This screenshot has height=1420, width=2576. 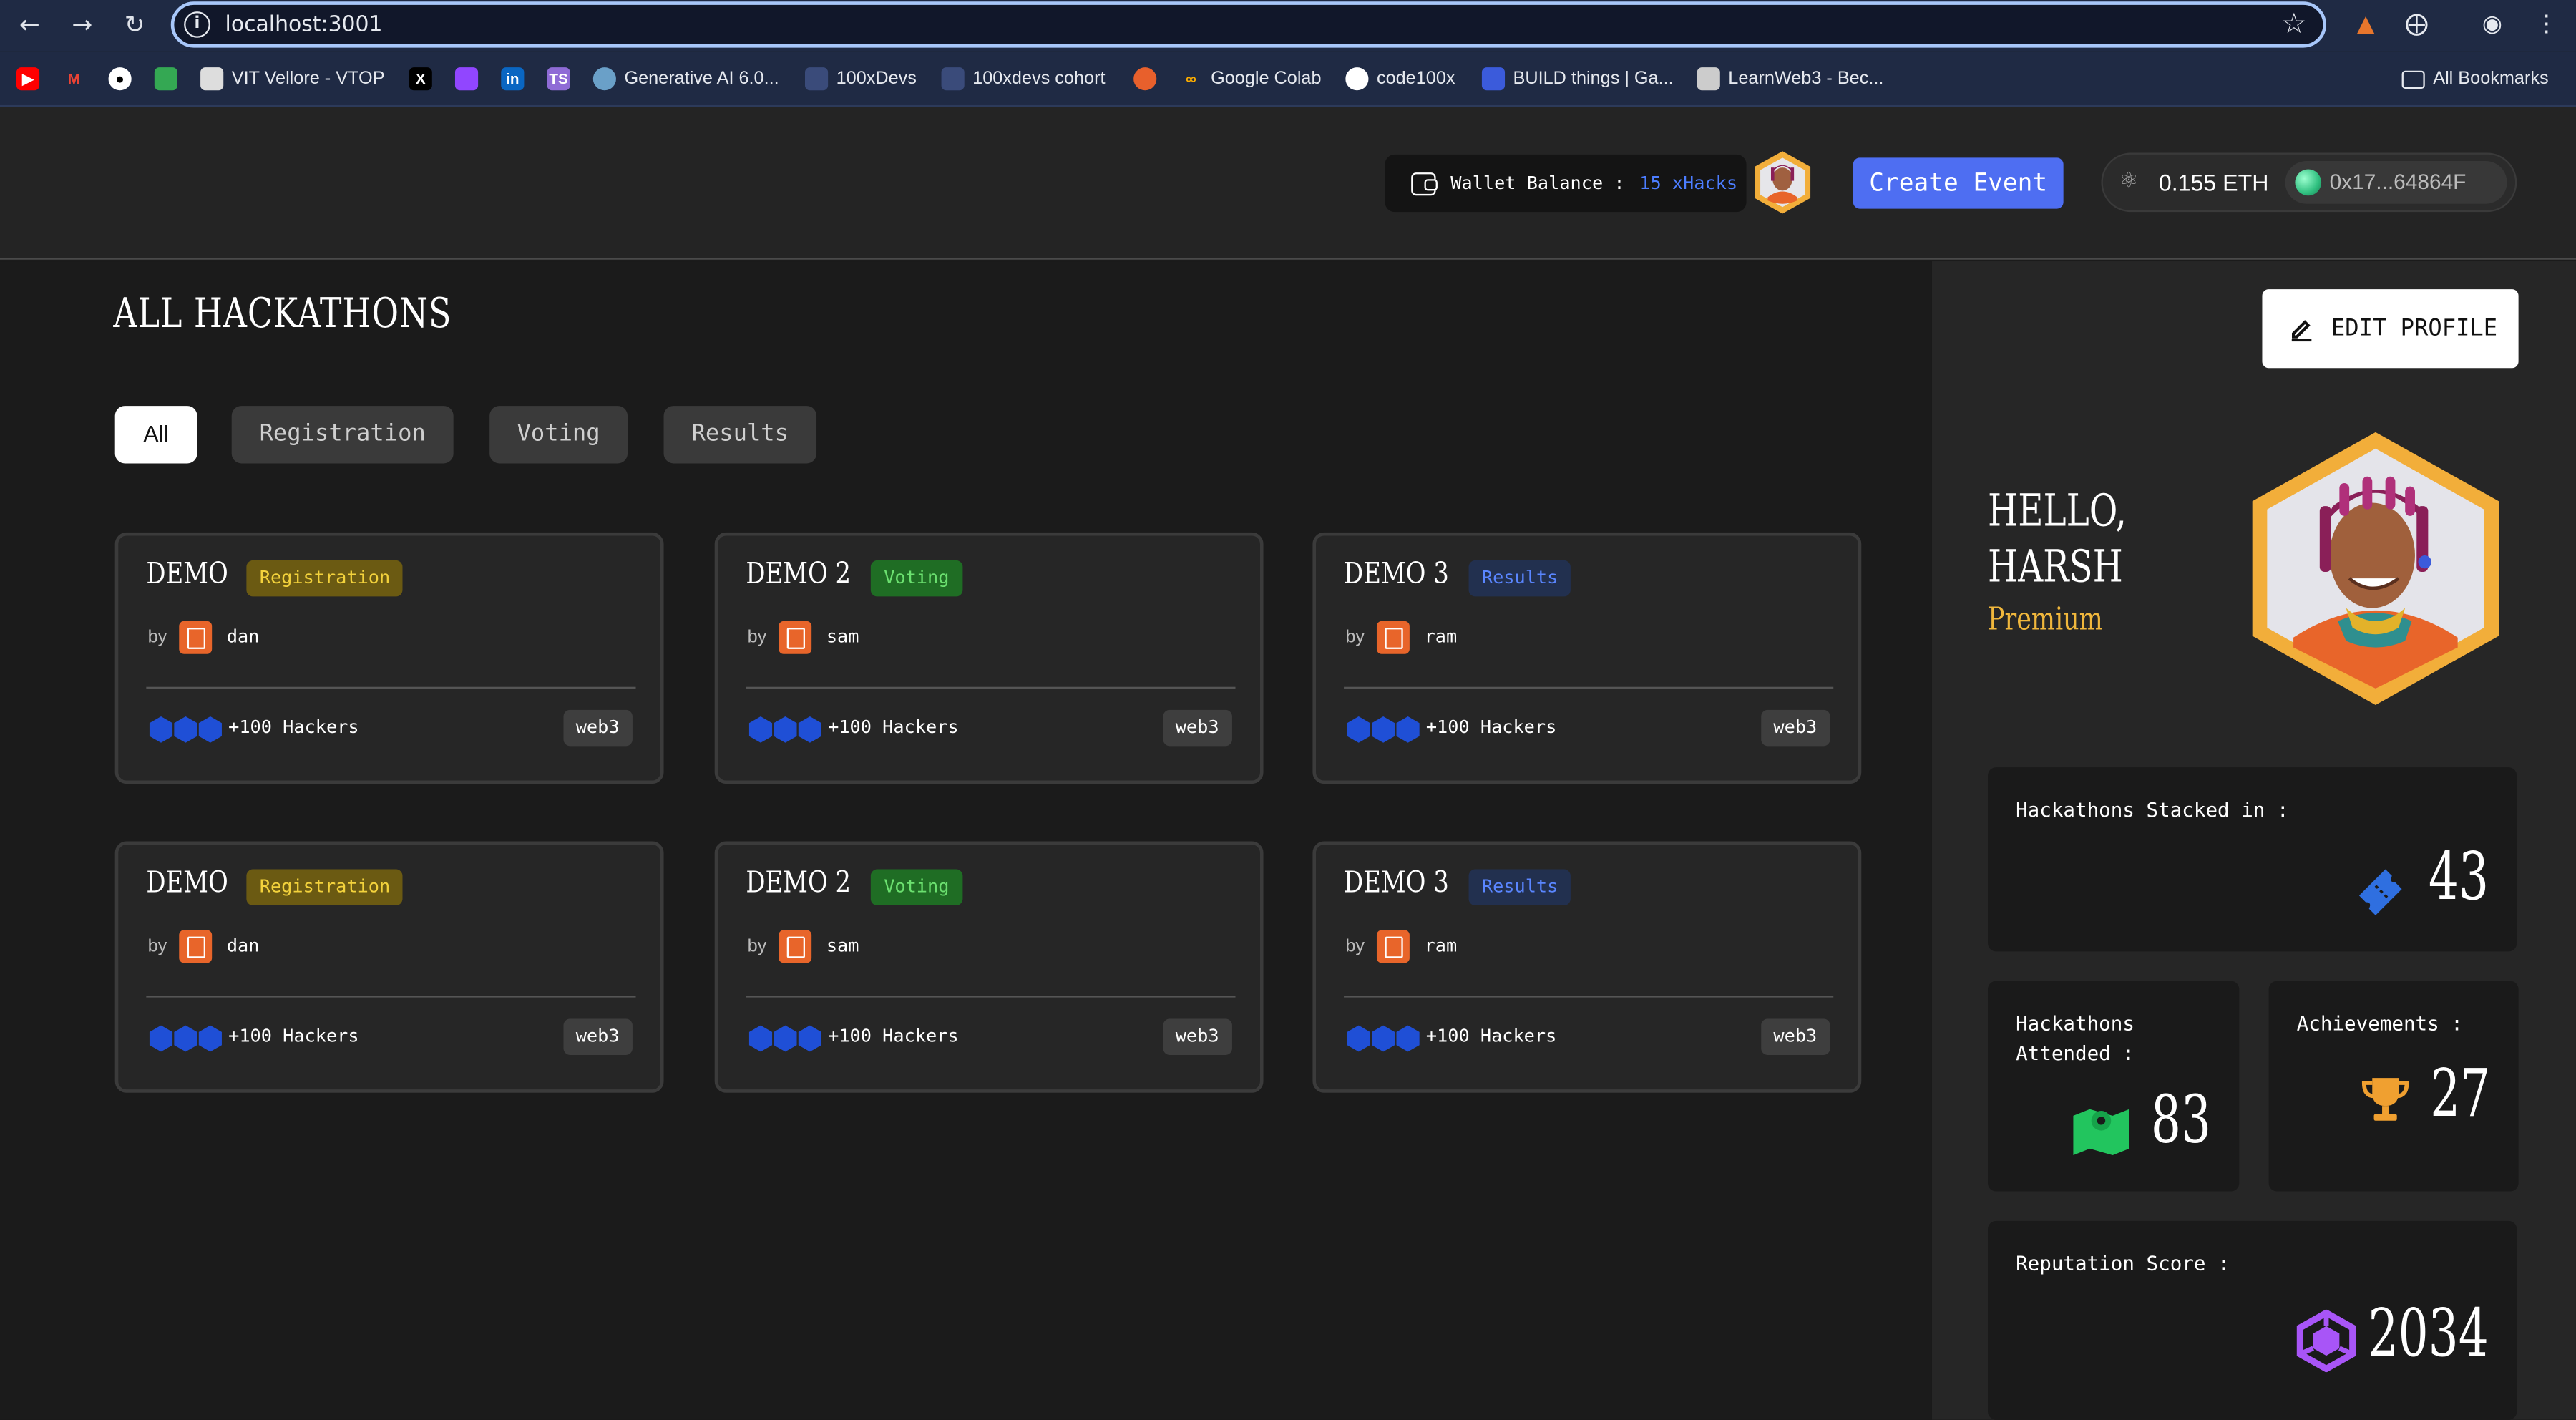 What do you see at coordinates (953, 79) in the screenshot?
I see `100xdevs-icon` at bounding box center [953, 79].